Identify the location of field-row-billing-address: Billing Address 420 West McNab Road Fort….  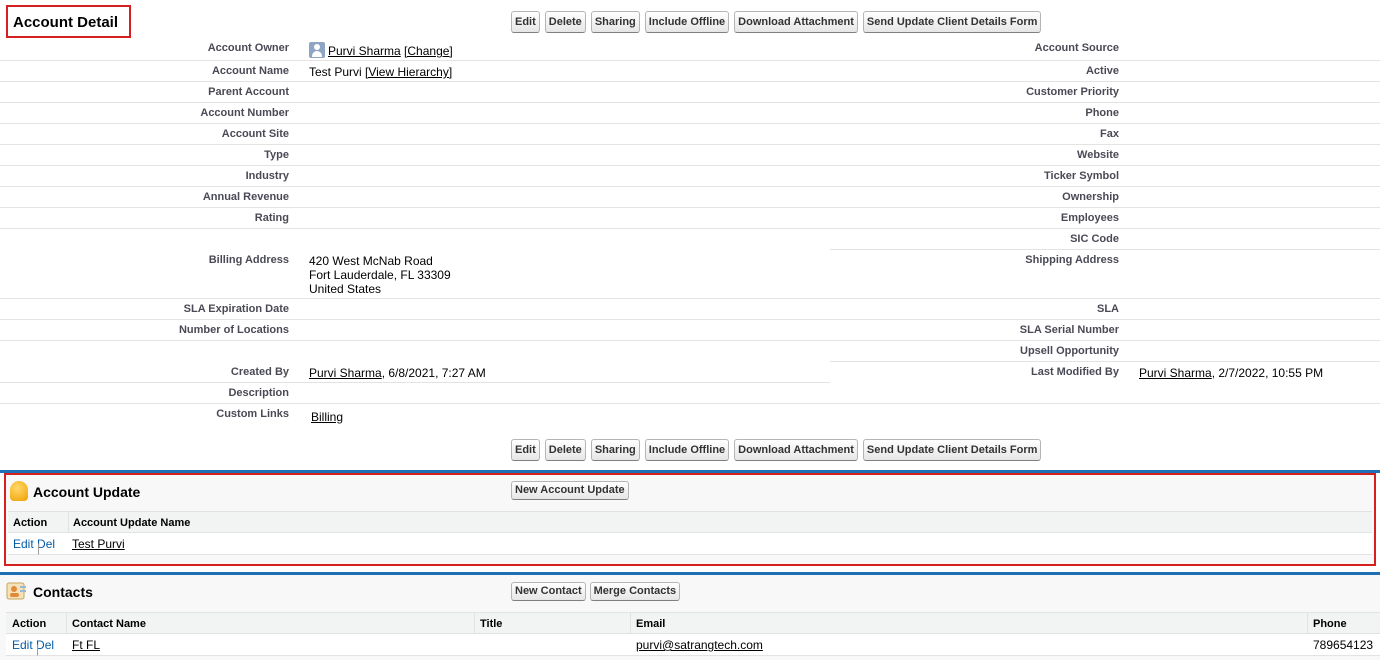
(415, 274).